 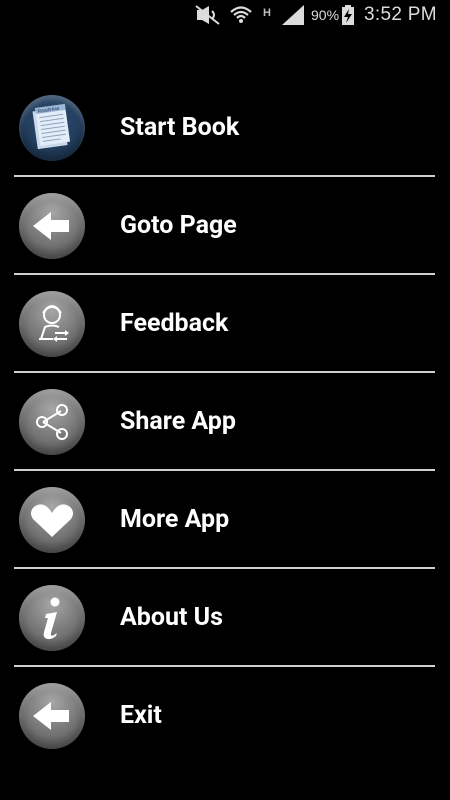 What do you see at coordinates (348, 15) in the screenshot?
I see `battery-charging-icon` at bounding box center [348, 15].